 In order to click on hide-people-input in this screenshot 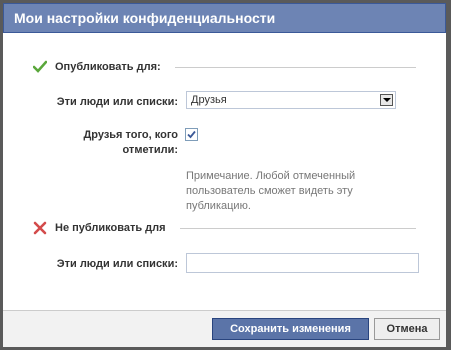, I will do `click(302, 263)`.